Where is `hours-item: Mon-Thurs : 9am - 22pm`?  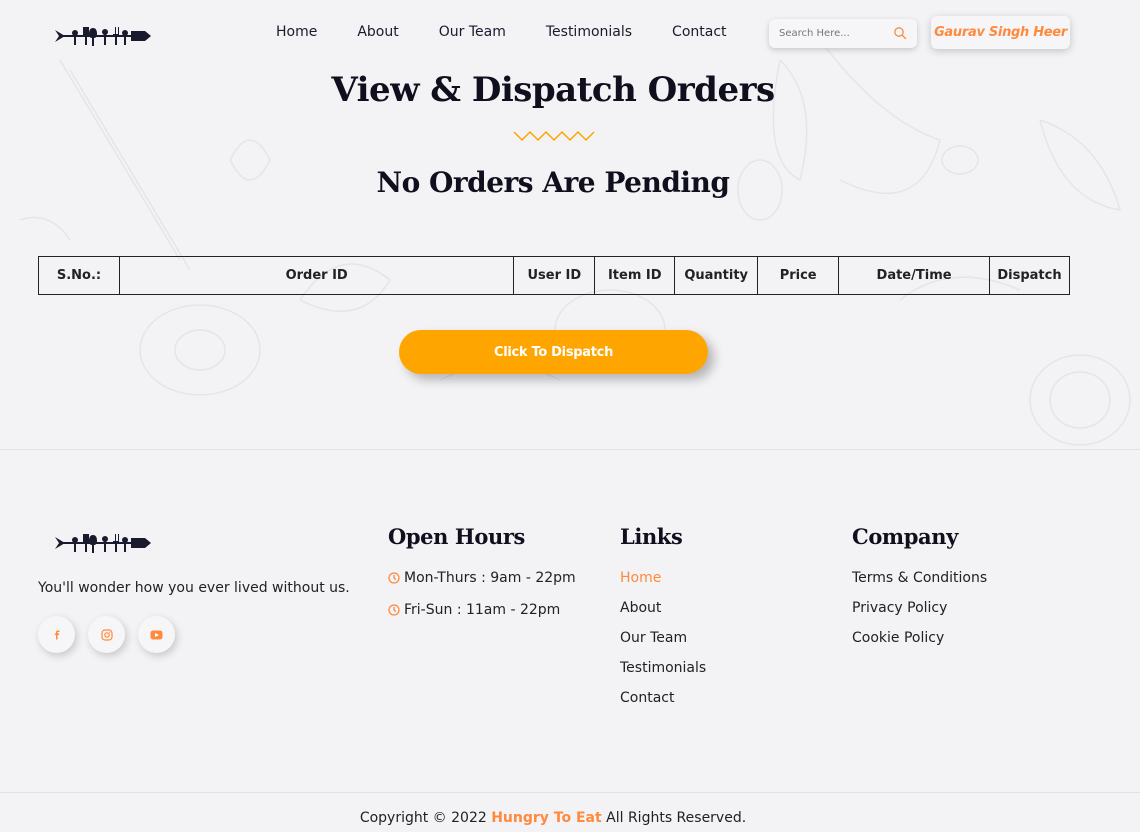
hours-item: Mon-Thurs : 9am - 22pm is located at coordinates (482, 586).